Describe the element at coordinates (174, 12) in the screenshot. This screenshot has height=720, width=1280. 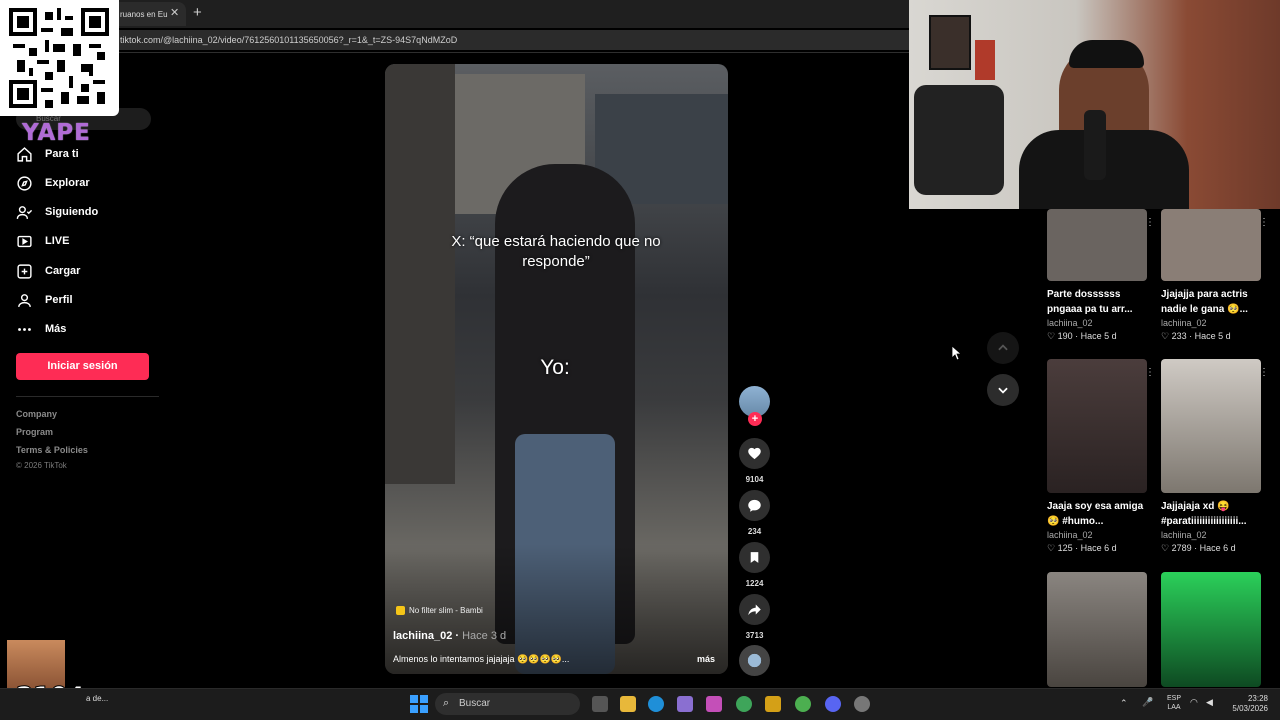
I see `close-tab-icon: ✕` at that location.